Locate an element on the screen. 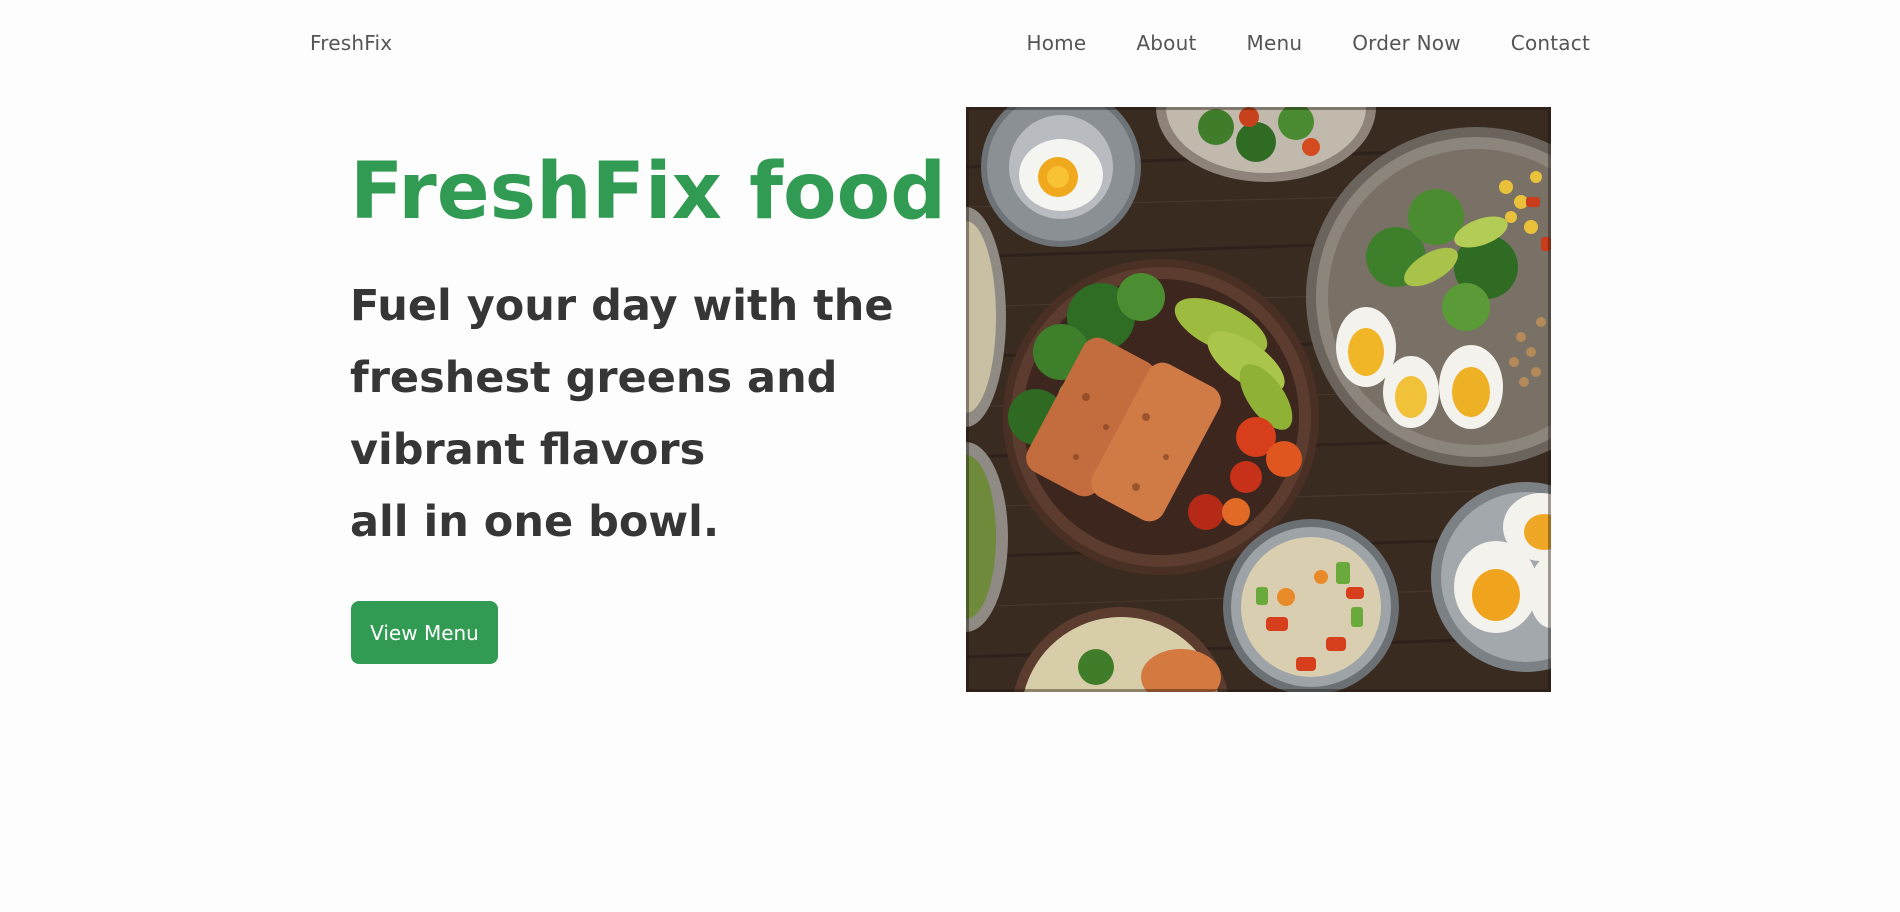 This screenshot has width=1900, height=912. hero-title: FreshFix food is located at coordinates (648, 192).